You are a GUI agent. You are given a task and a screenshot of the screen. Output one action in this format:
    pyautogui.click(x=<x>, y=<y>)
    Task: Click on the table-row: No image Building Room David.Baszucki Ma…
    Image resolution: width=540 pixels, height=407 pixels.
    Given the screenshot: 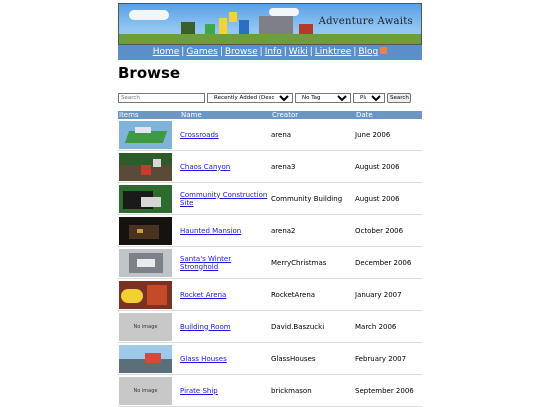 What is the action you would take?
    pyautogui.click(x=270, y=326)
    